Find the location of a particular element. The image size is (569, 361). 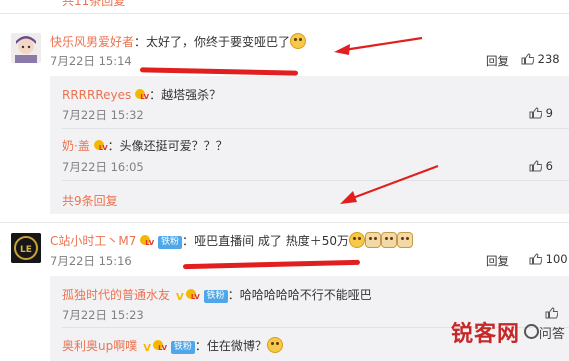

reply-text: 头像还挺可爱？？？ is located at coordinates (173, 146).